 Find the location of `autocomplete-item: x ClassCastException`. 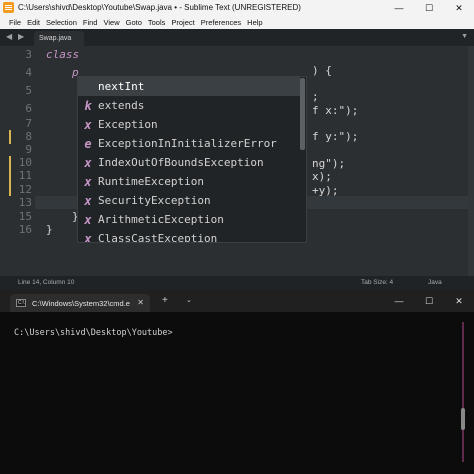

autocomplete-item: x ClassCastException is located at coordinates (189, 236).